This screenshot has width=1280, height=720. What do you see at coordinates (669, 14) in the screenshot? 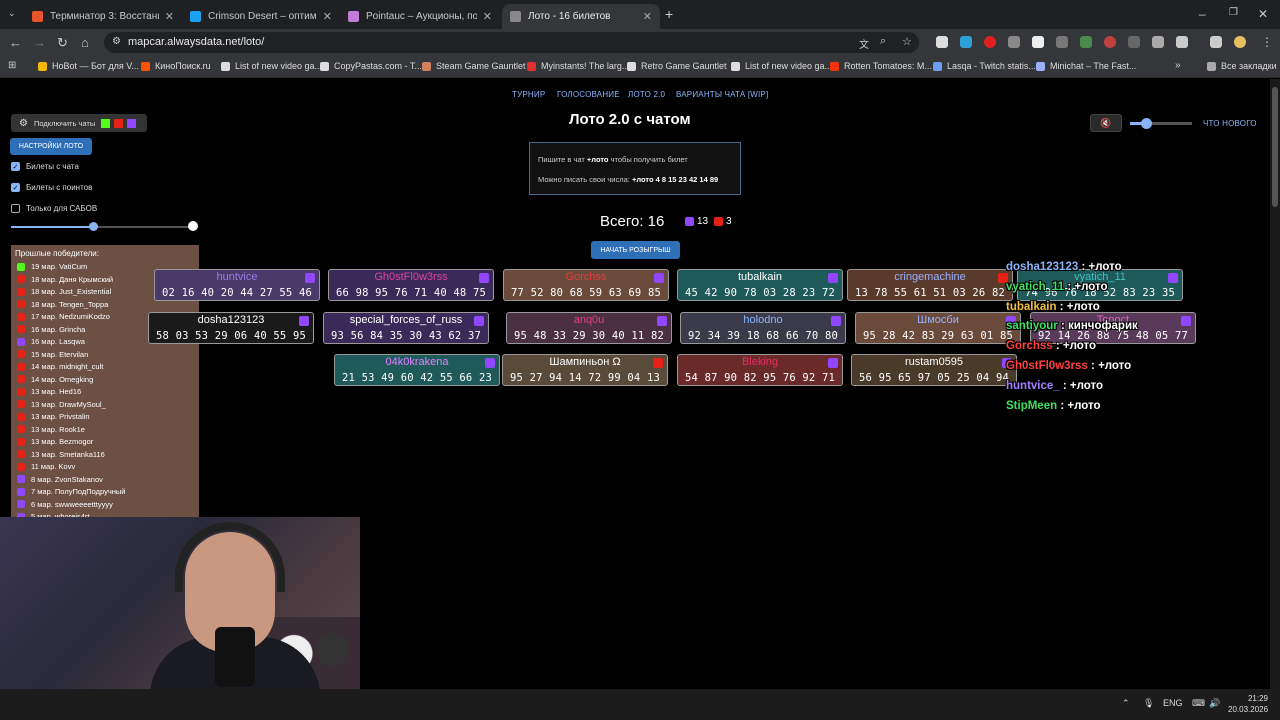
I see `new-tab-button: +` at bounding box center [669, 14].